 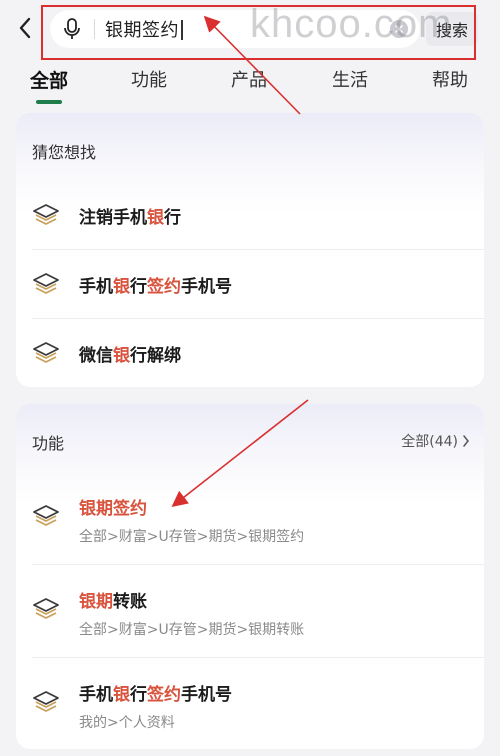 What do you see at coordinates (399, 29) in the screenshot?
I see `clear-icon` at bounding box center [399, 29].